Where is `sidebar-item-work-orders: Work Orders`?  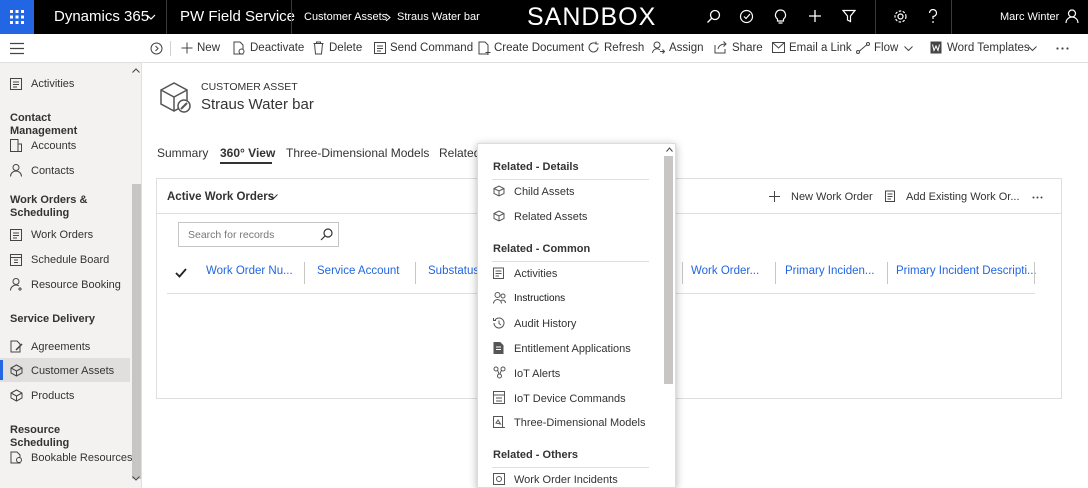
sidebar-item-work-orders: Work Orders is located at coordinates (62, 235).